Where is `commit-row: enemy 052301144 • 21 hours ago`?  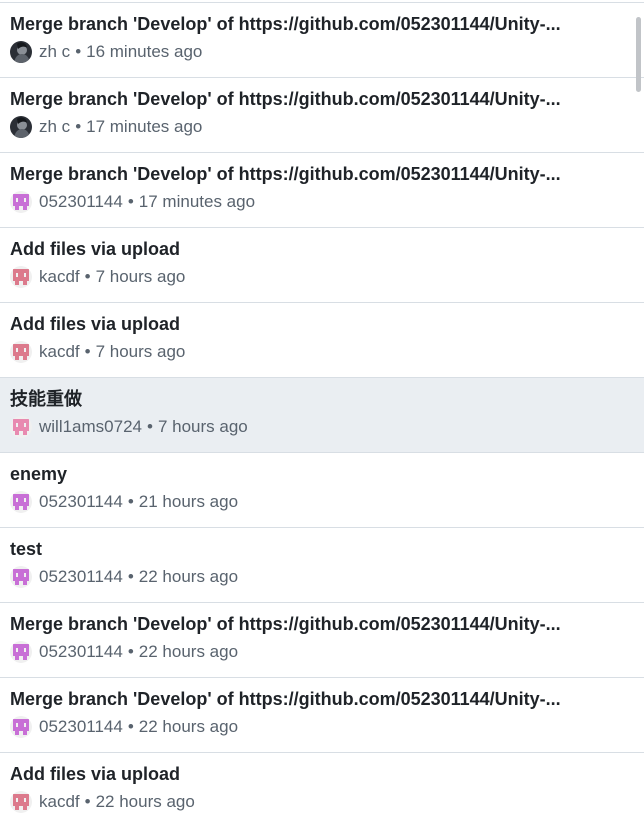
commit-row: enemy 052301144 • 21 hours ago is located at coordinates (322, 490).